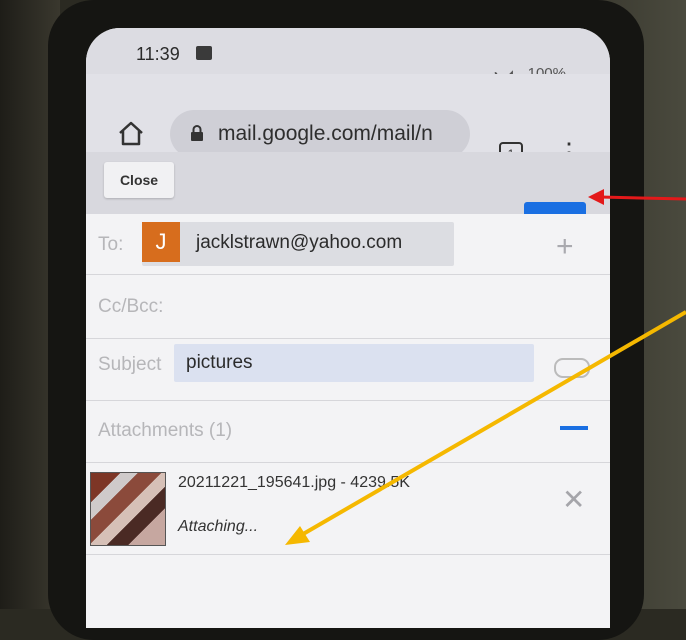 This screenshot has height=640, width=686. Describe the element at coordinates (130, 364) in the screenshot. I see `subject-label: Subject` at that location.